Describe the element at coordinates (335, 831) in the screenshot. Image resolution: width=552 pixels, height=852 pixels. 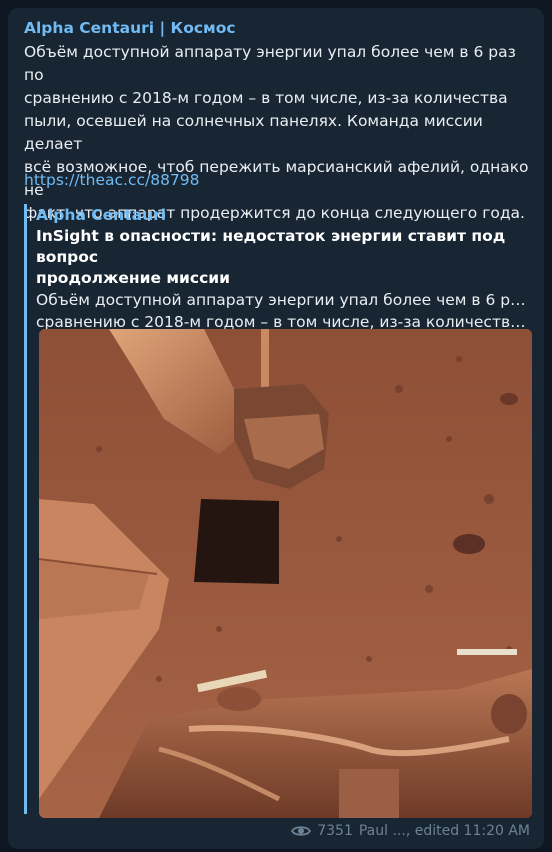
I see `view-count: 7351` at that location.